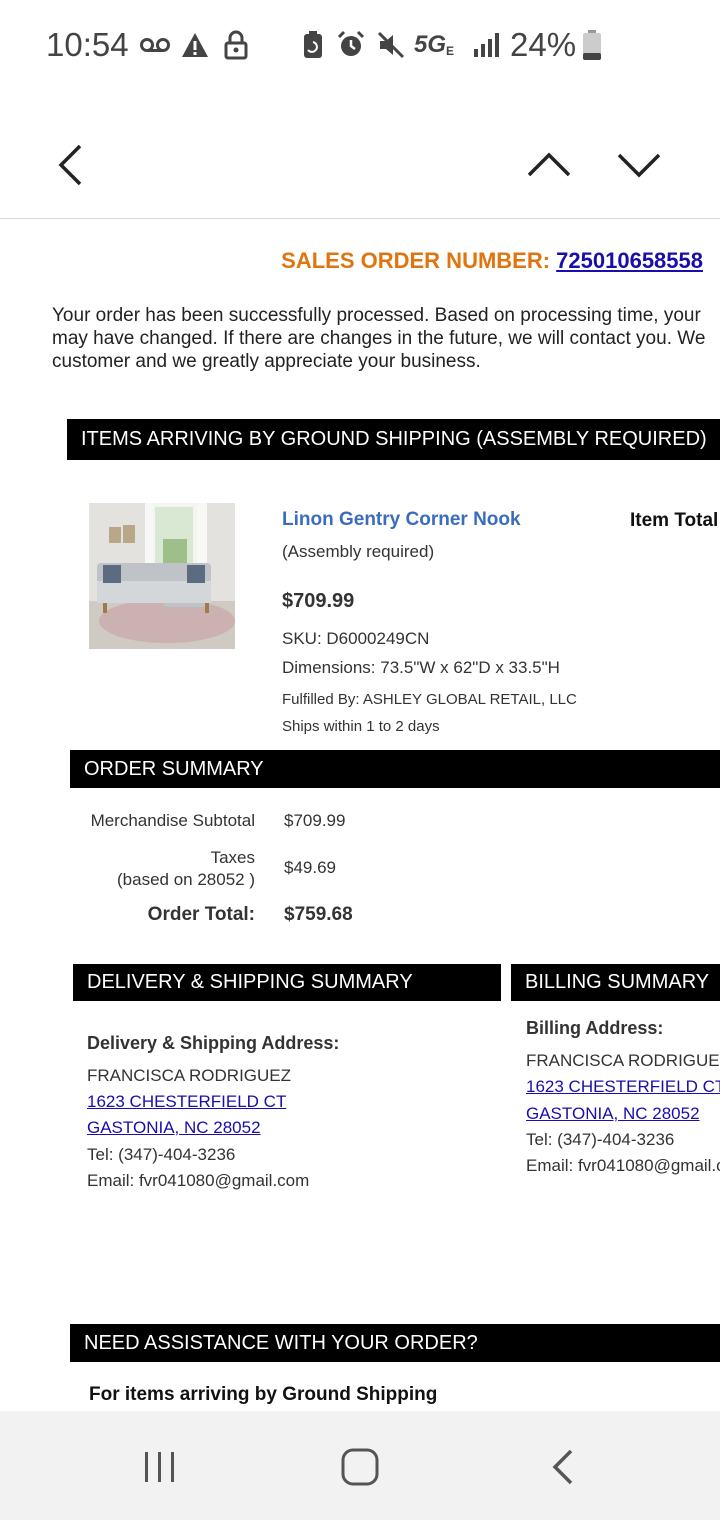  I want to click on recents-icon, so click(160, 1467).